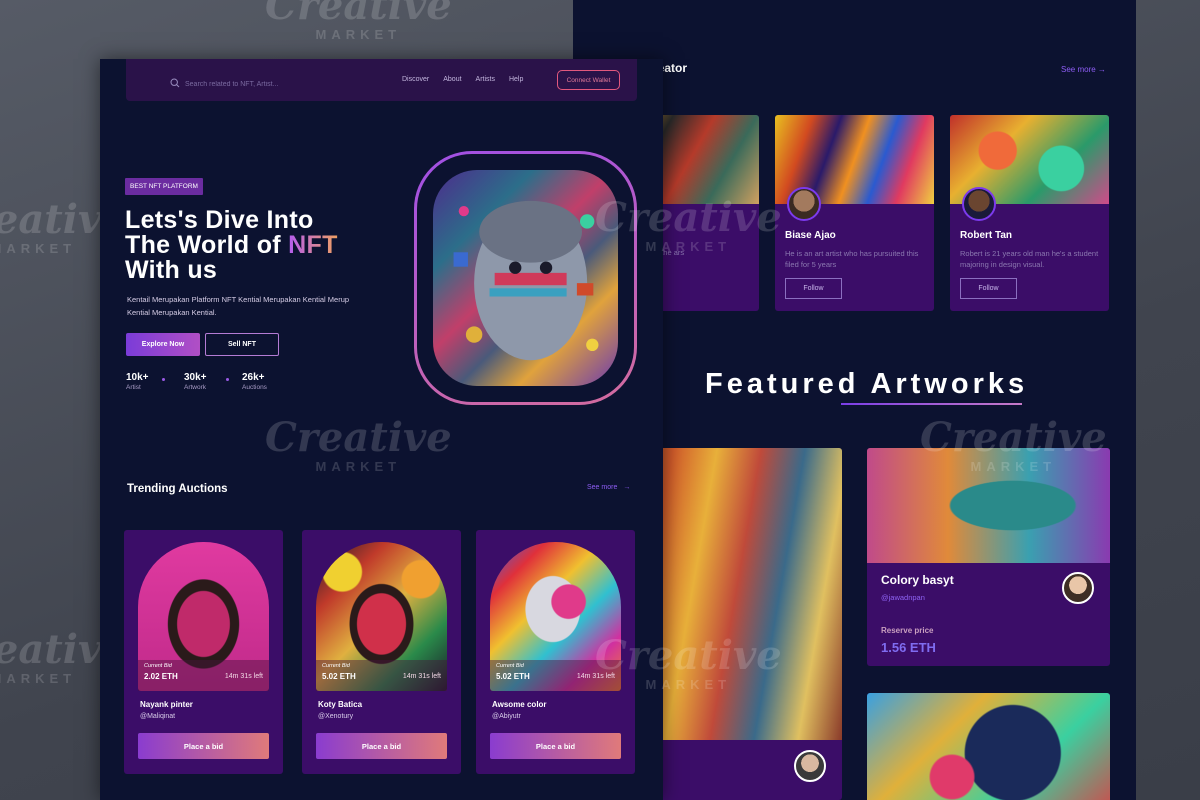  What do you see at coordinates (335, 716) in the screenshot?
I see `auction-handle: @Xenotury` at bounding box center [335, 716].